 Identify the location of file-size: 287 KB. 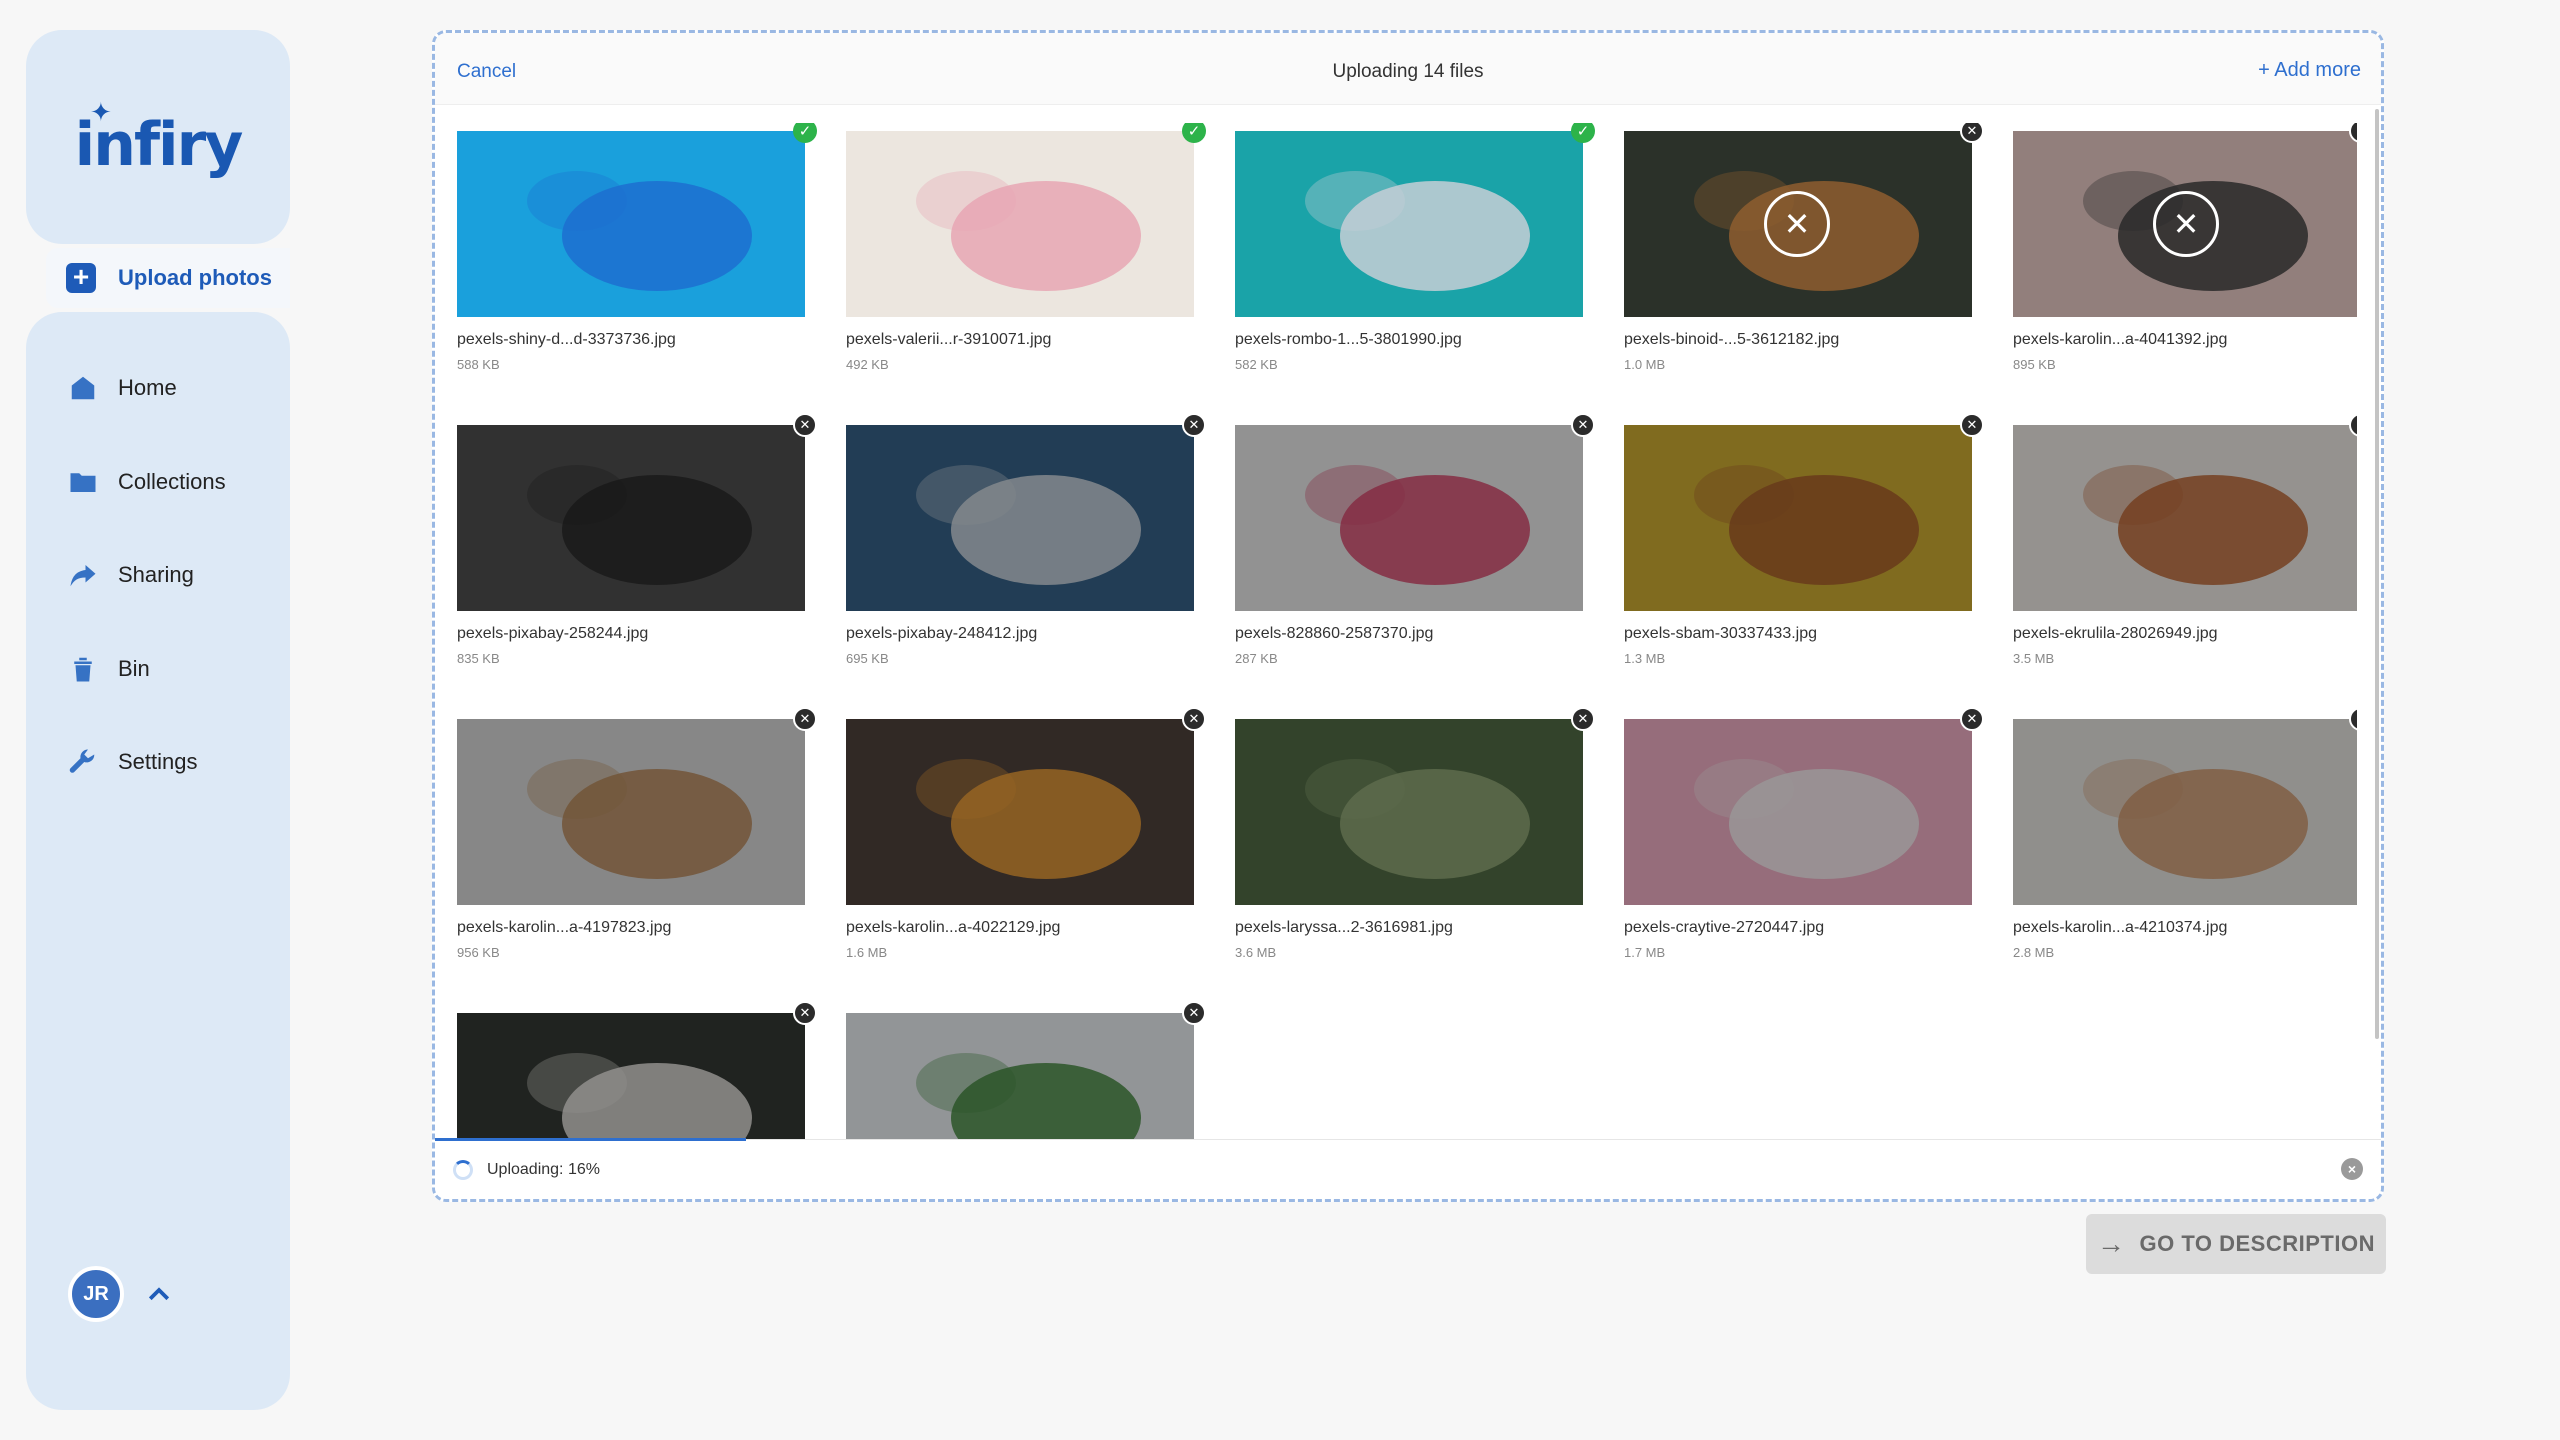
(1256, 658).